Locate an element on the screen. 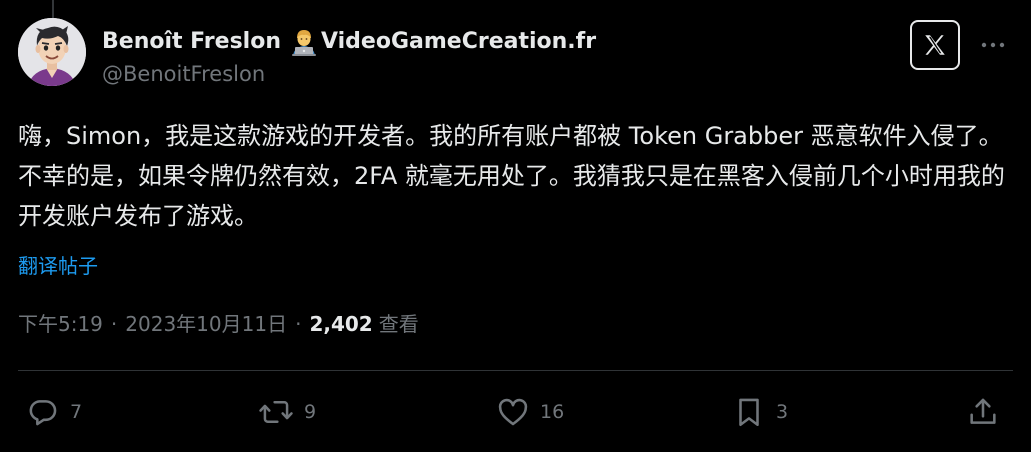 The height and width of the screenshot is (452, 1031). reply-button: 7 is located at coordinates (54, 412).